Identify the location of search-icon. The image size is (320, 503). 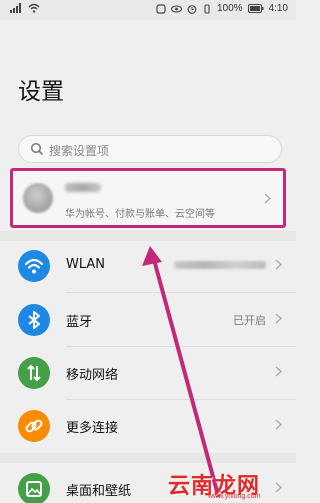
(37, 149).